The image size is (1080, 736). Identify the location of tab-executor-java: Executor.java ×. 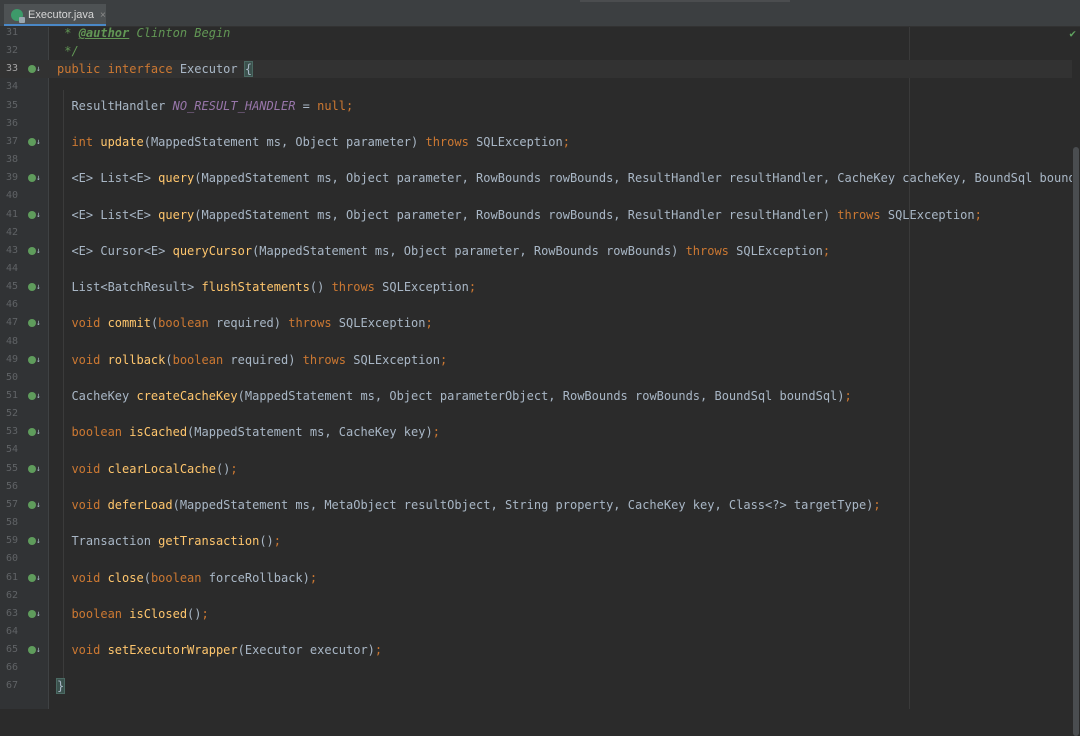
(55, 15).